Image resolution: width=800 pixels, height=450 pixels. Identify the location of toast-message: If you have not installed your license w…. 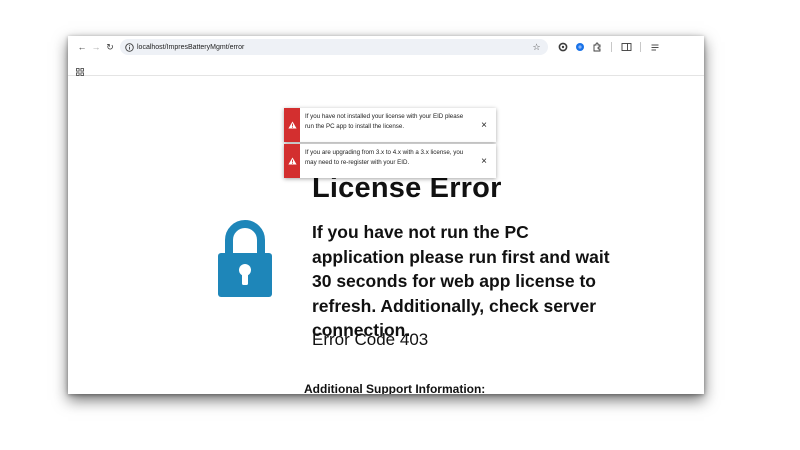
(384, 121).